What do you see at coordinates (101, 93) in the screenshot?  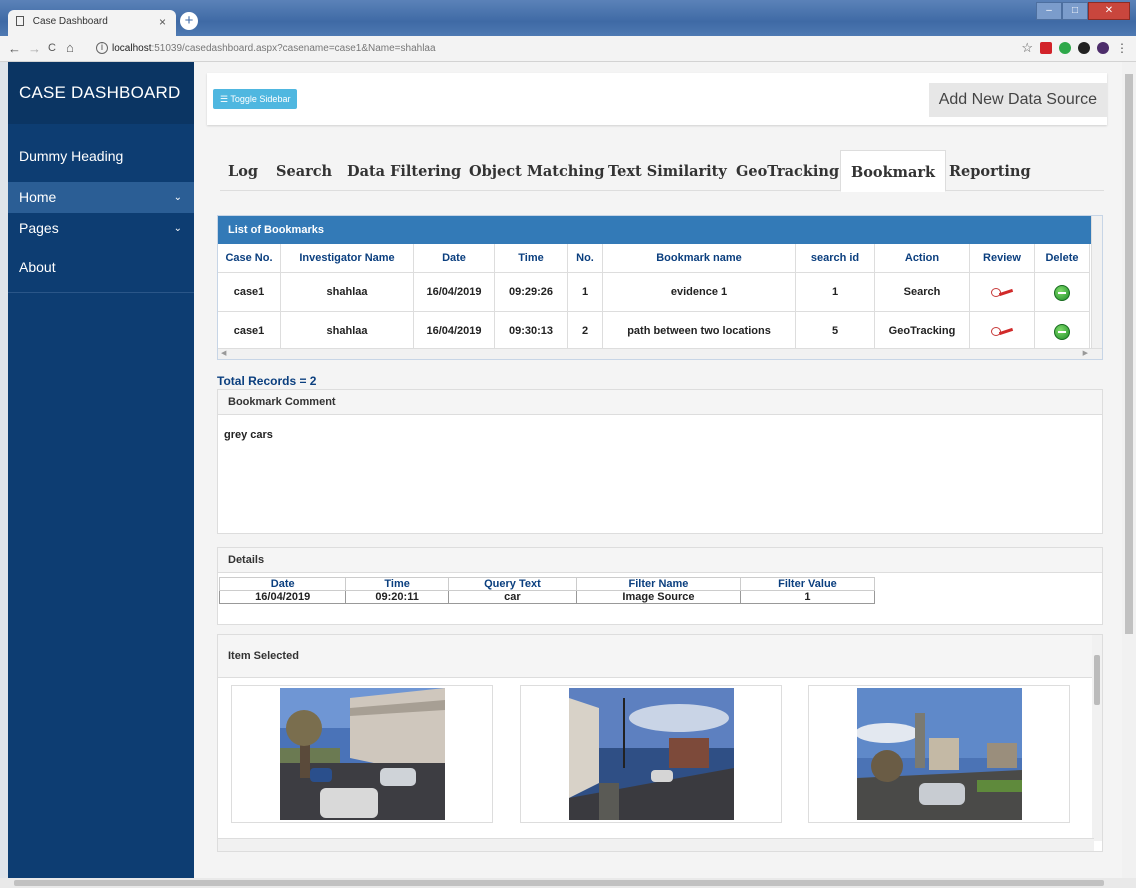 I see `sidebar-brand: CASE DASHBOARD` at bounding box center [101, 93].